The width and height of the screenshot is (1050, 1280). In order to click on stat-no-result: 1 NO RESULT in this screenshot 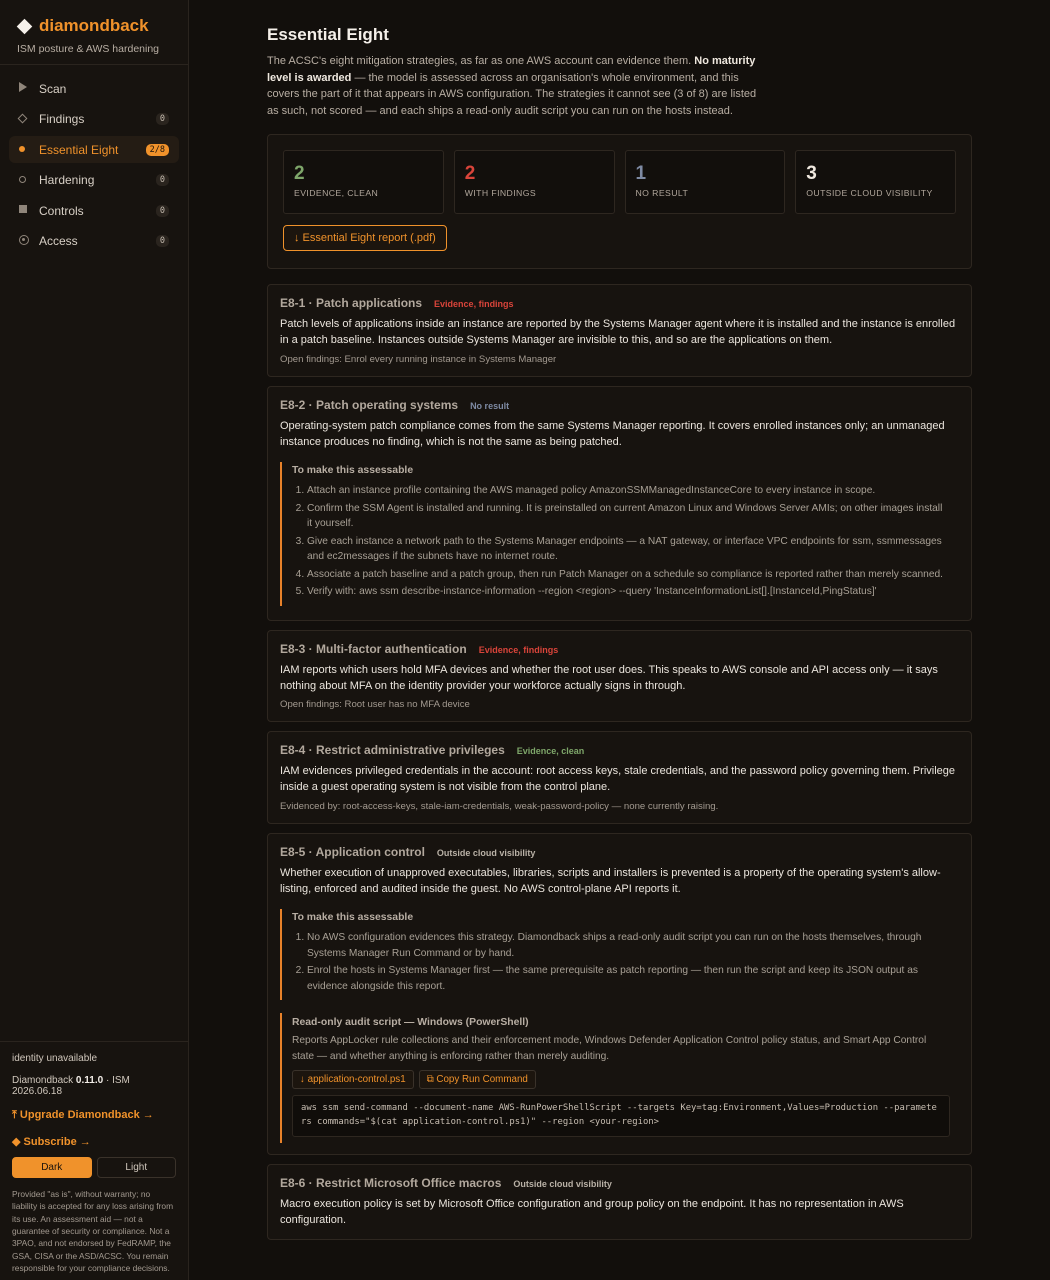, I will do `click(705, 182)`.